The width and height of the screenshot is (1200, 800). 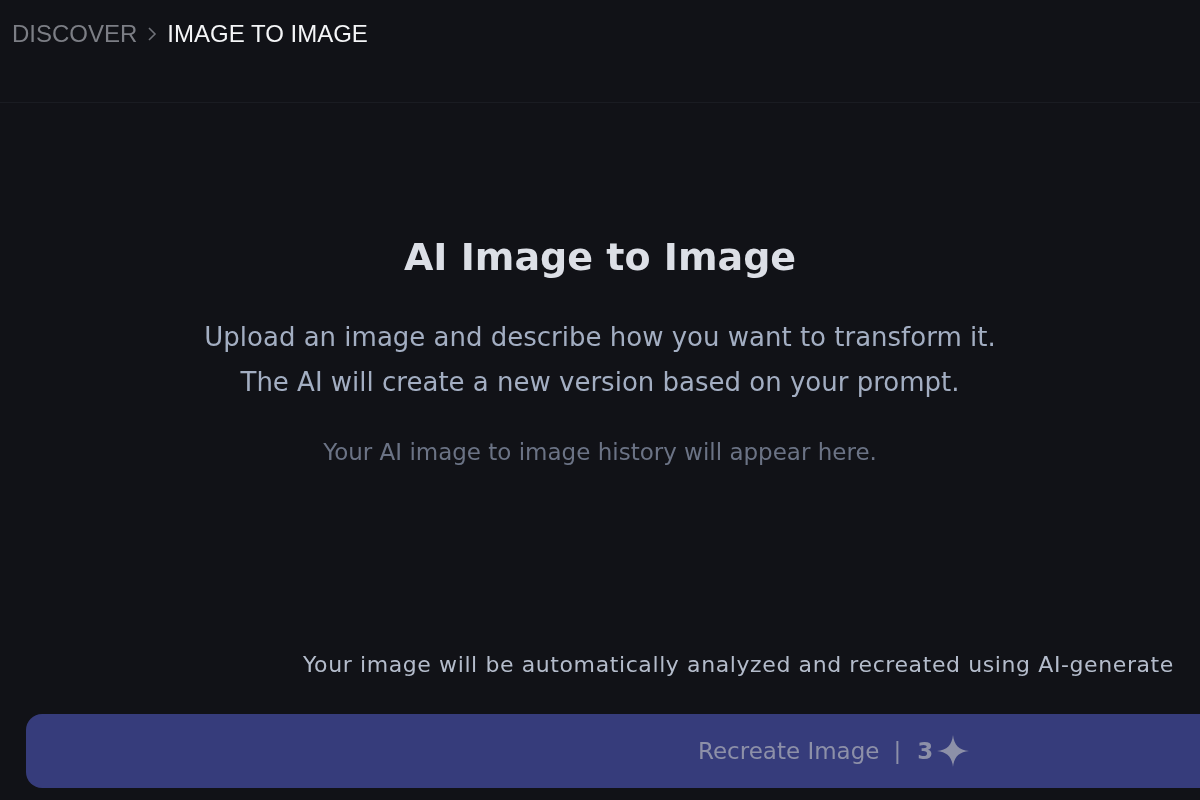 I want to click on description-text: The AI will create a new version based on your prompt., so click(x=600, y=382).